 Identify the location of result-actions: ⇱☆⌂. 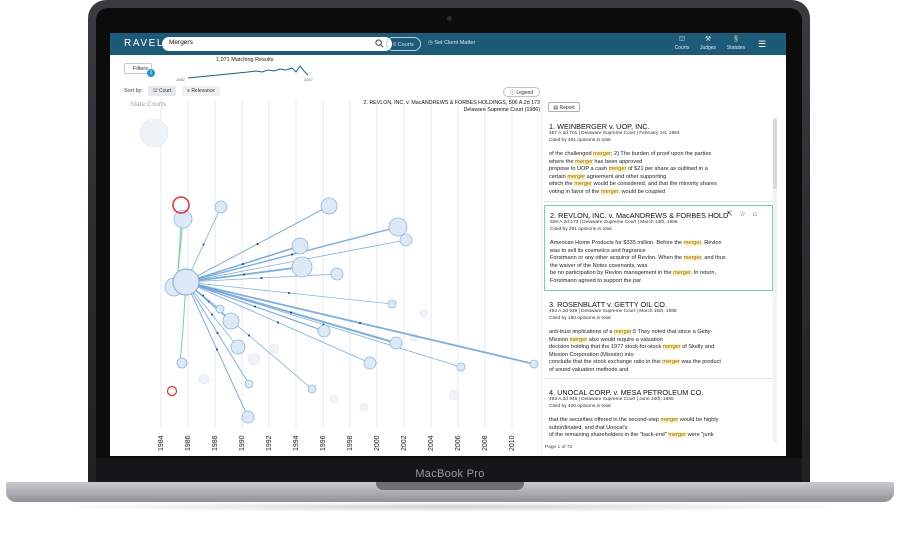
(745, 214).